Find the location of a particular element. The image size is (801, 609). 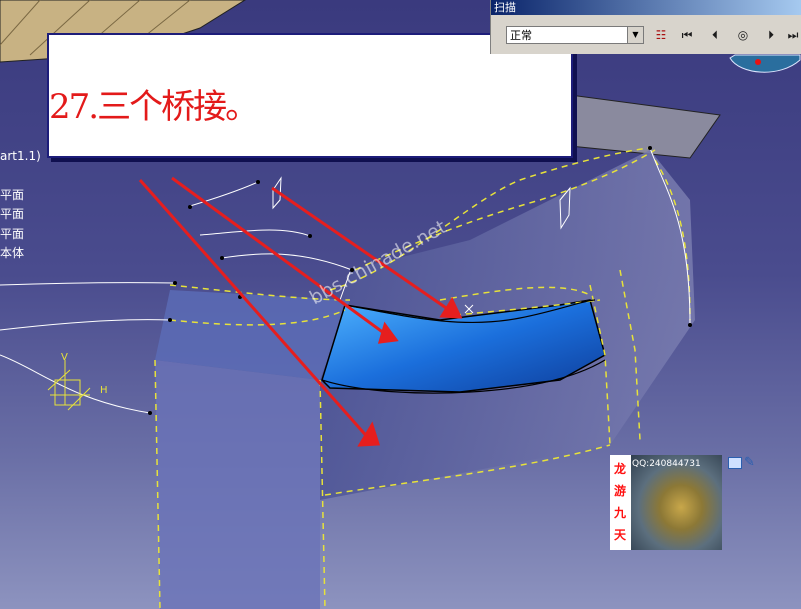

tree-item-plane-1: 平面 is located at coordinates (12, 195).